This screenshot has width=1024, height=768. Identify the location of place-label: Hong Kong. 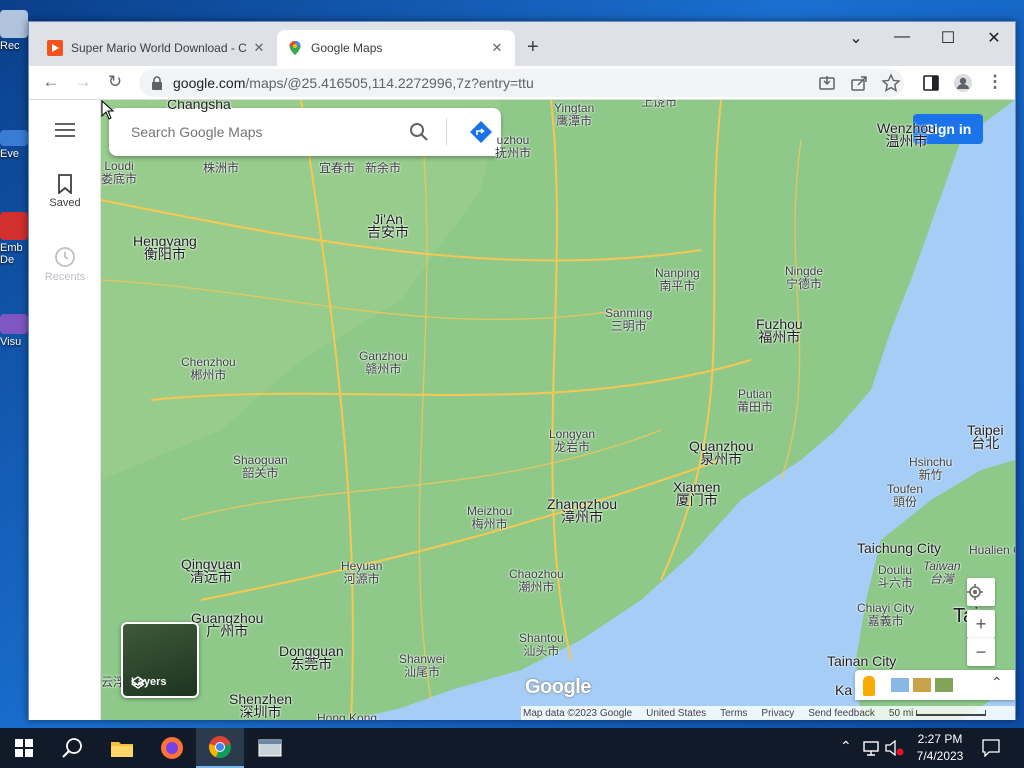
(347, 716).